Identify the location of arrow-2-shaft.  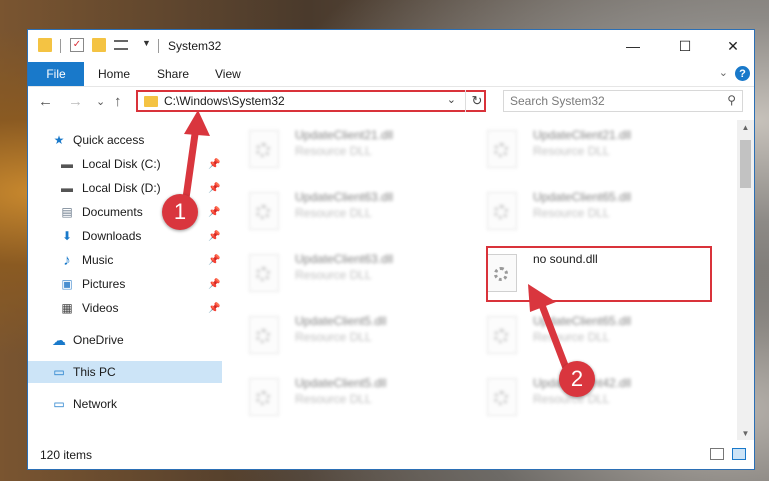
(553, 334).